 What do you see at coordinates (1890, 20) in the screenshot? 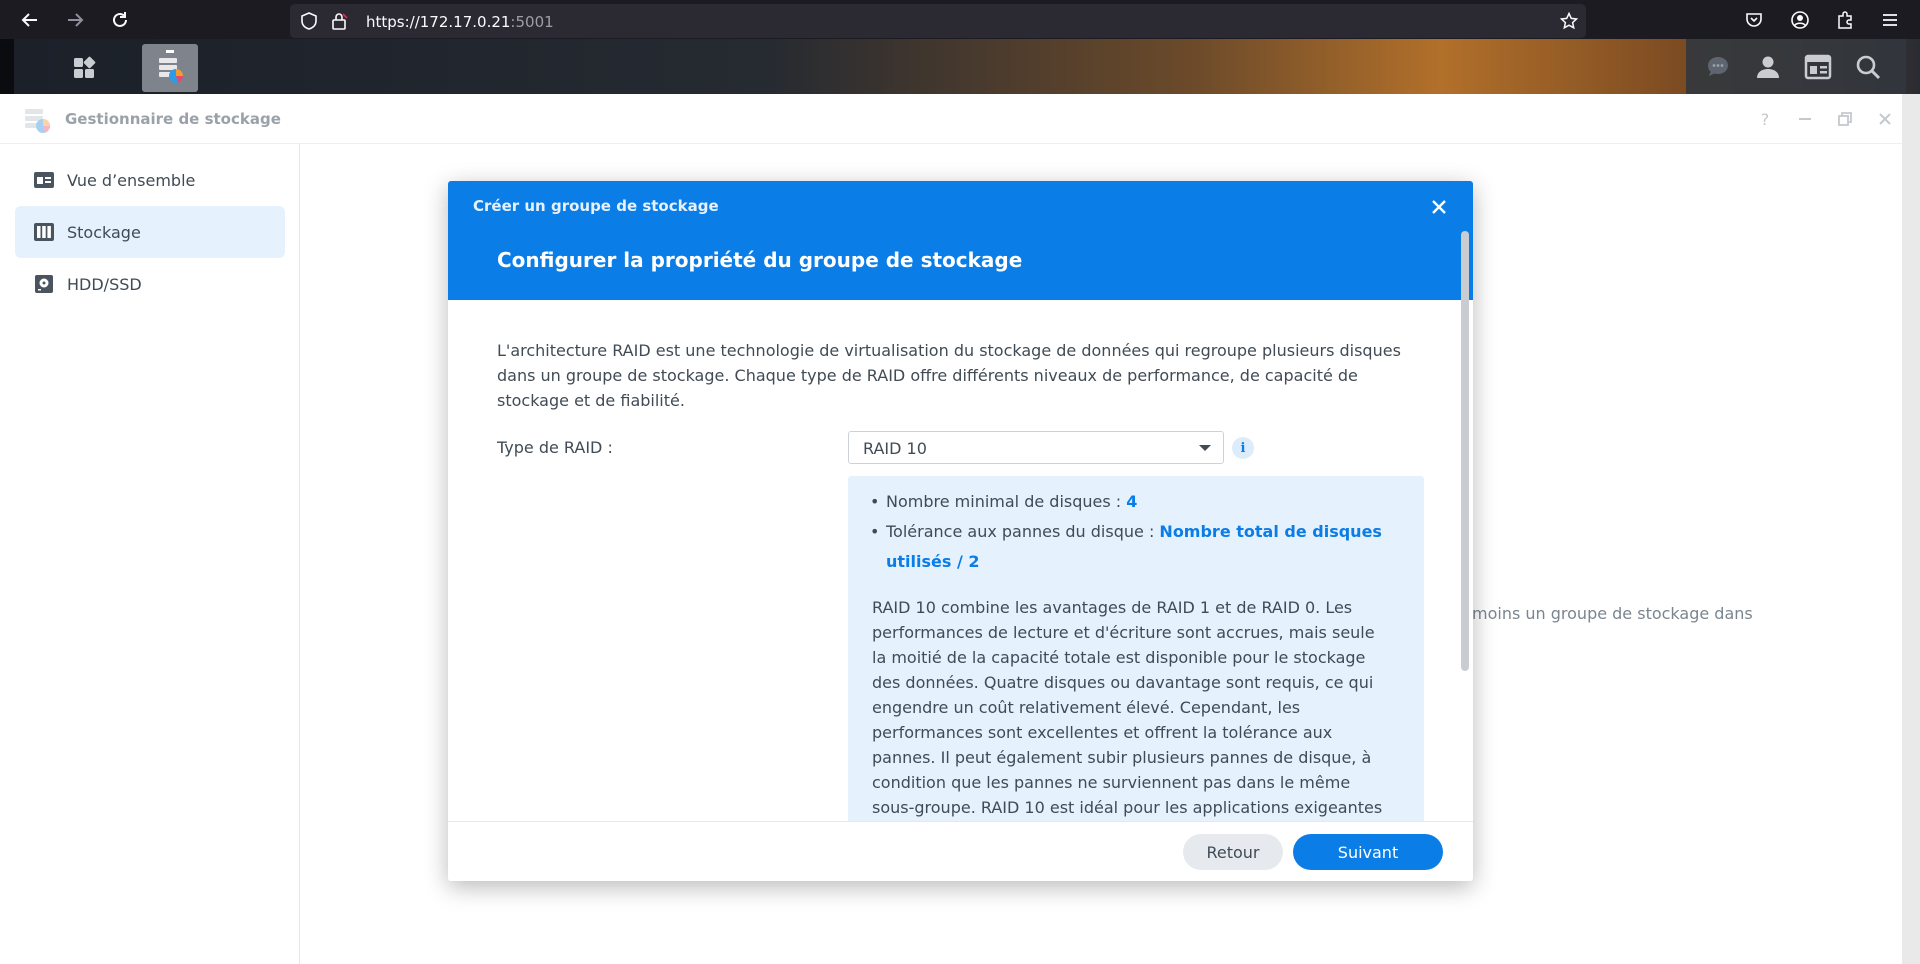
I see `menu-icon` at bounding box center [1890, 20].